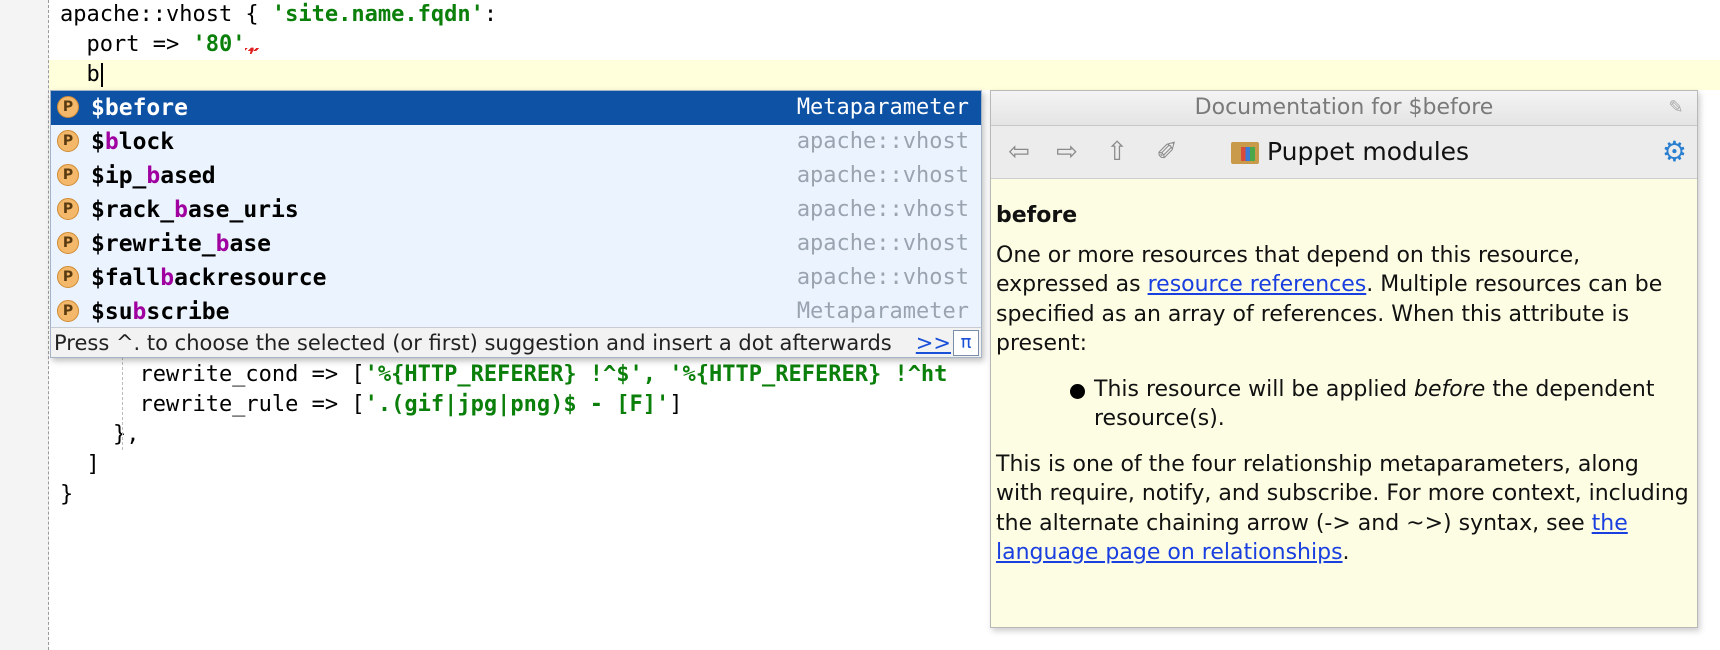  I want to click on gear-icon: ⚙, so click(1674, 152).